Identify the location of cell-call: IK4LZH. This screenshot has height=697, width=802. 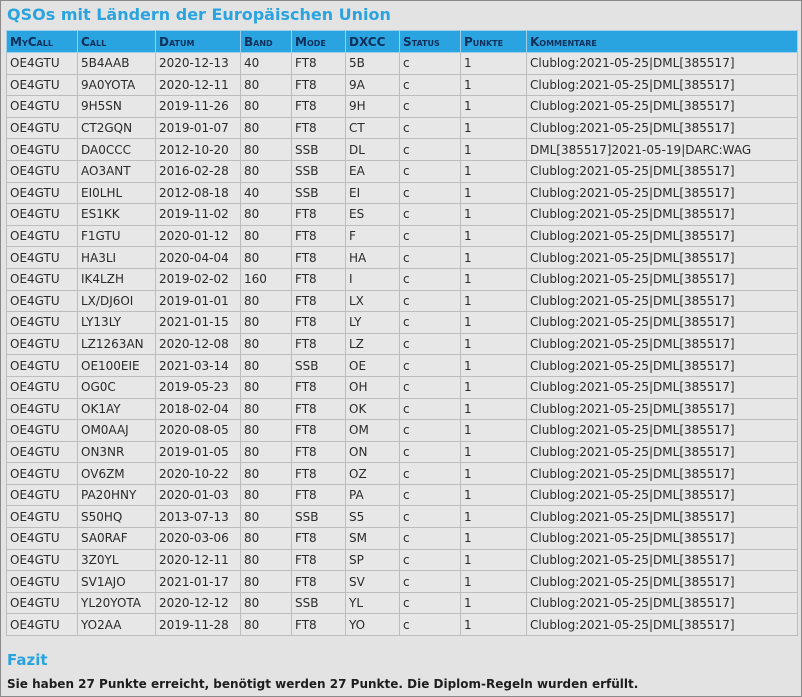
(116, 279).